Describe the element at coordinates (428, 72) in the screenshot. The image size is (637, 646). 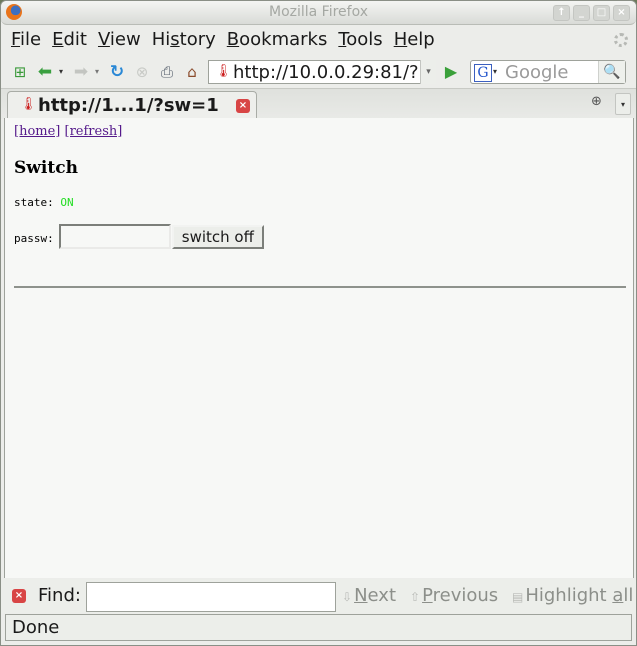
I see `url-history-dropdown-icon: ▾` at that location.